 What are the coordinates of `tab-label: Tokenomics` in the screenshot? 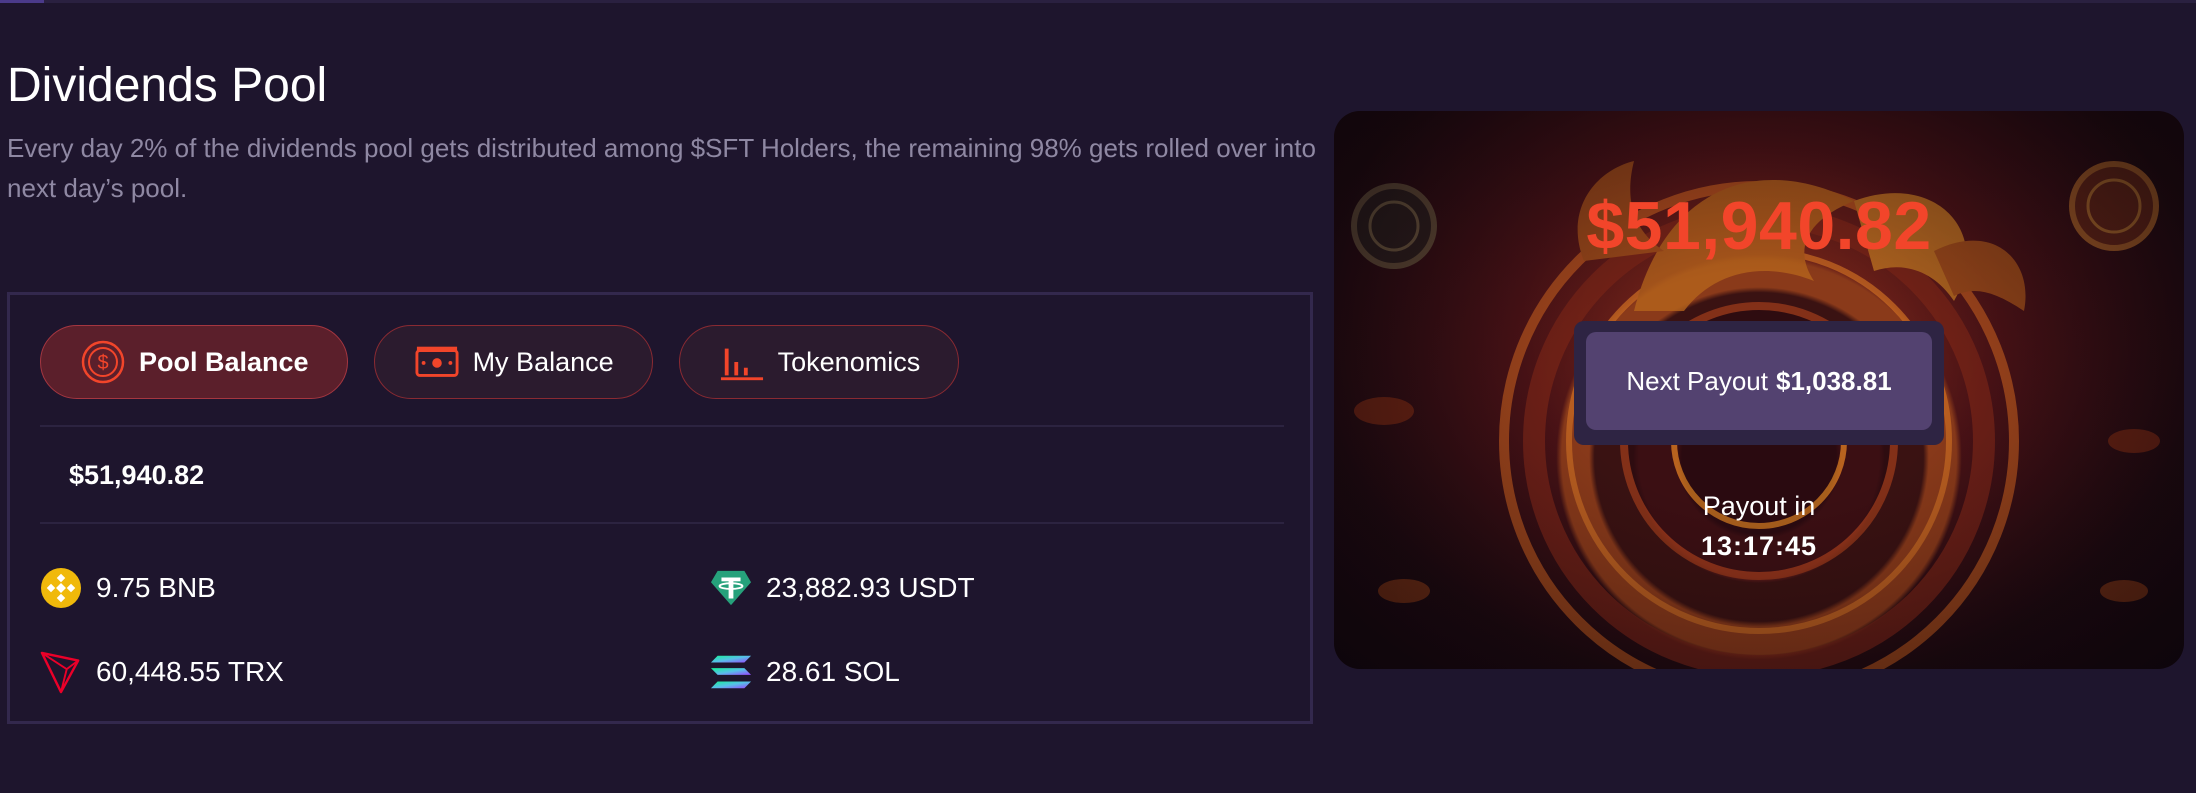 It's located at (849, 361).